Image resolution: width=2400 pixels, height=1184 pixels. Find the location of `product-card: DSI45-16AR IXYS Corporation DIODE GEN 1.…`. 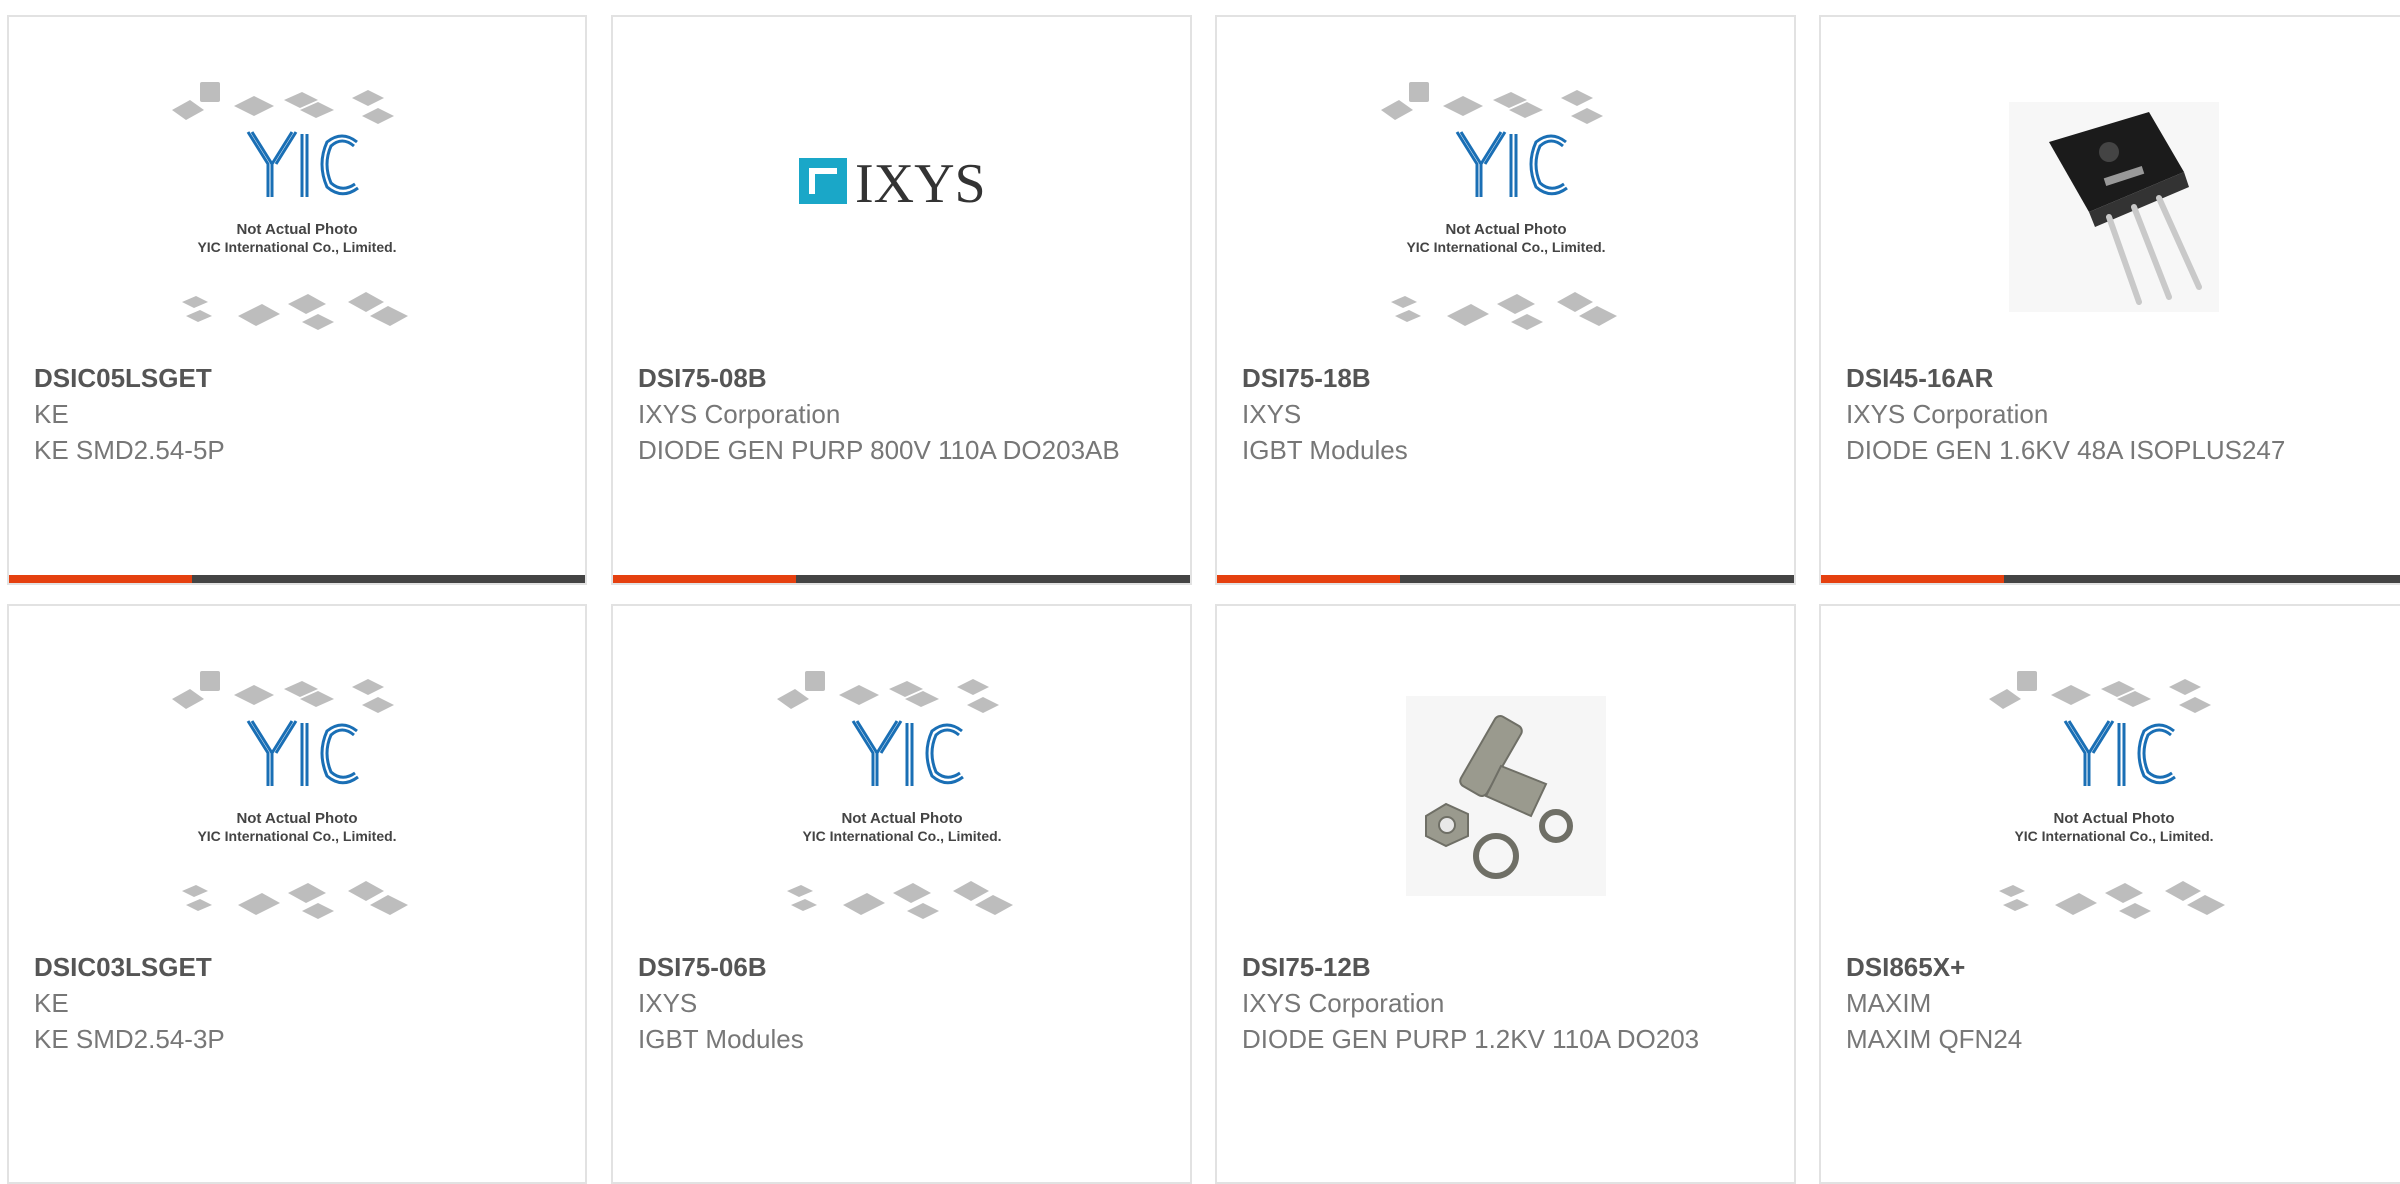

product-card: DSI45-16AR IXYS Corporation DIODE GEN 1.… is located at coordinates (2109, 300).